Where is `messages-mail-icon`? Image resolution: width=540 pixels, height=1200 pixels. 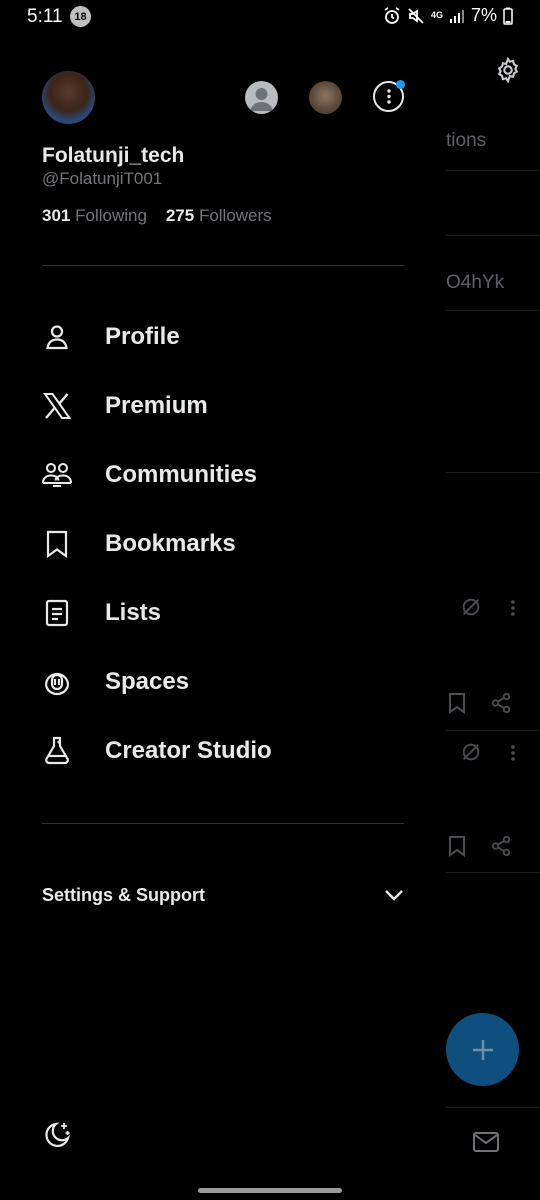 messages-mail-icon is located at coordinates (486, 1144).